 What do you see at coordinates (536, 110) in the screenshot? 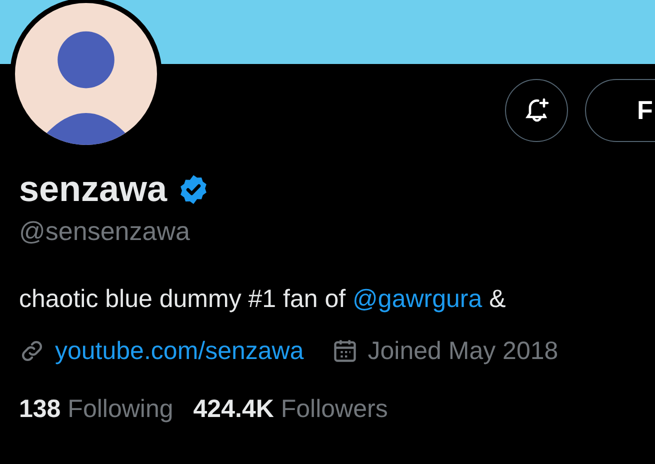
I see `notification-button` at bounding box center [536, 110].